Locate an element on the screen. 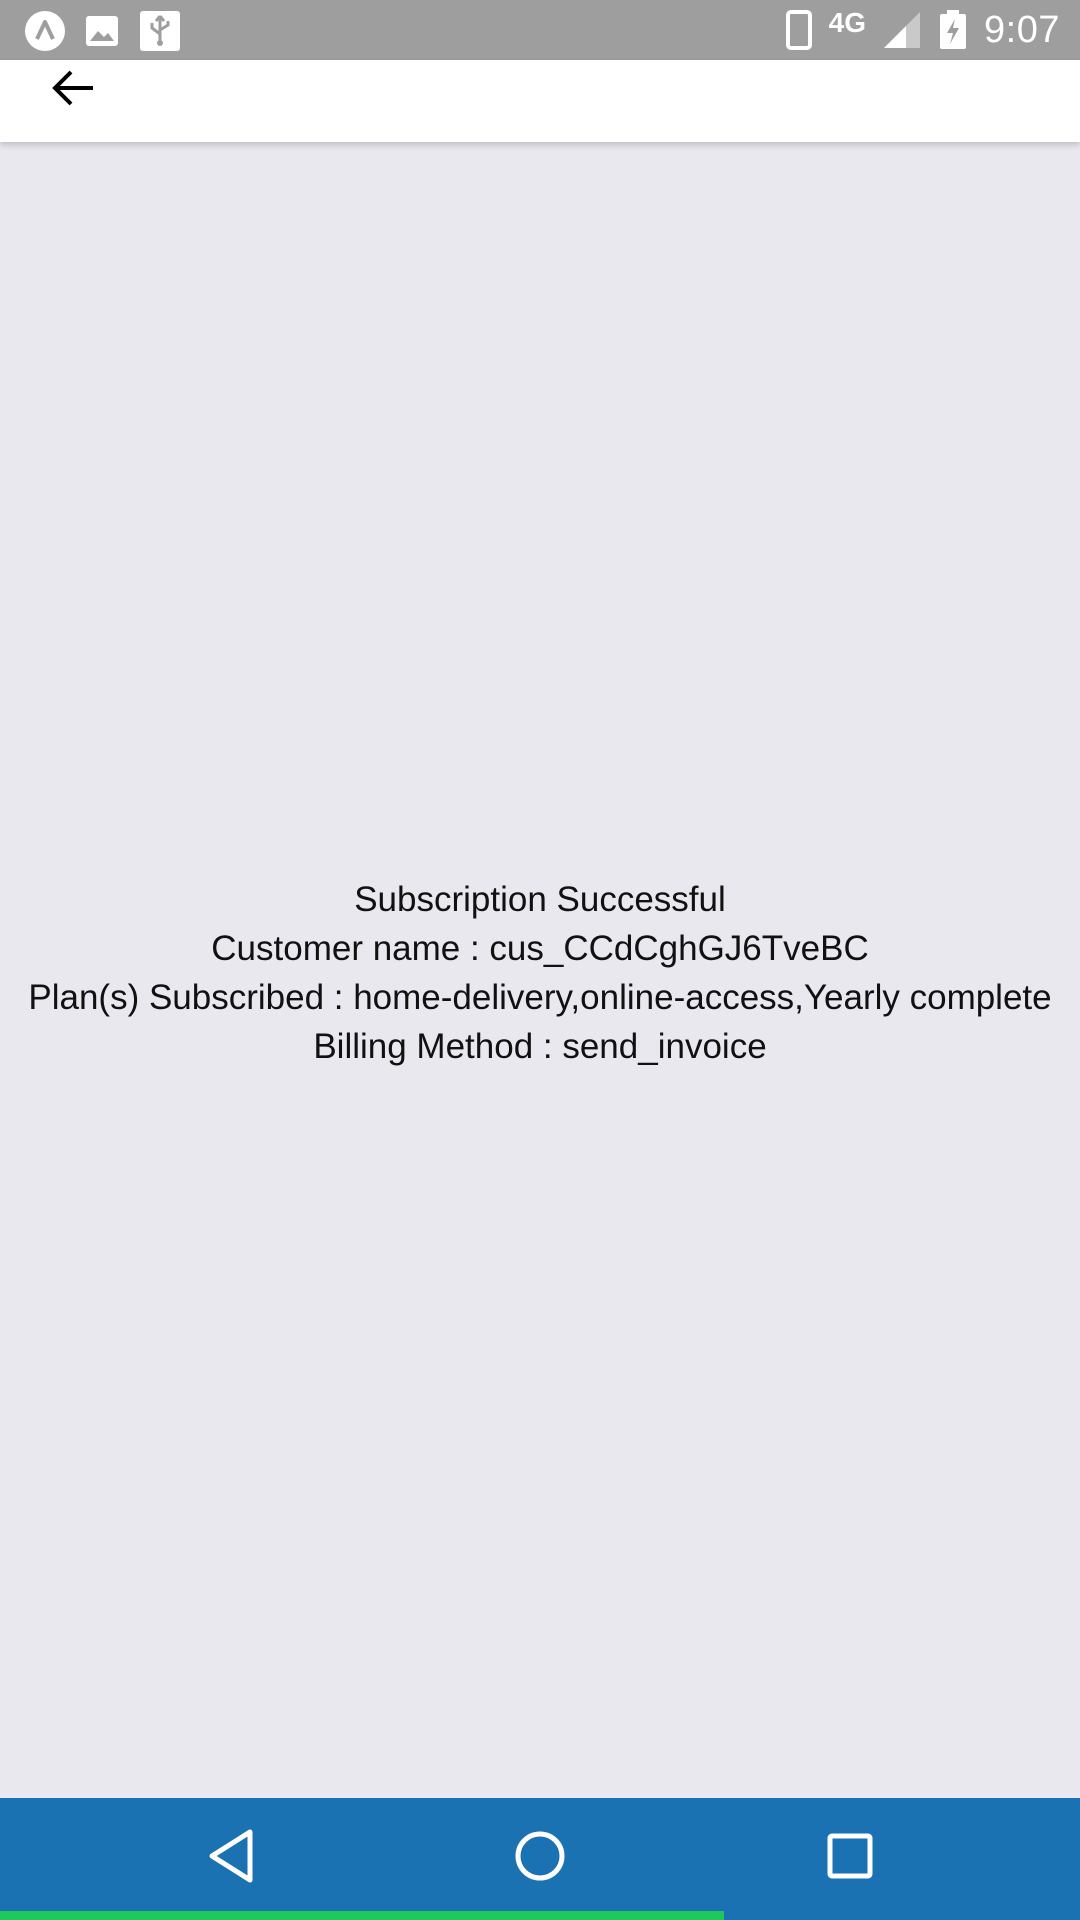 This screenshot has height=1920, width=1080. nav-home-button is located at coordinates (540, 1858).